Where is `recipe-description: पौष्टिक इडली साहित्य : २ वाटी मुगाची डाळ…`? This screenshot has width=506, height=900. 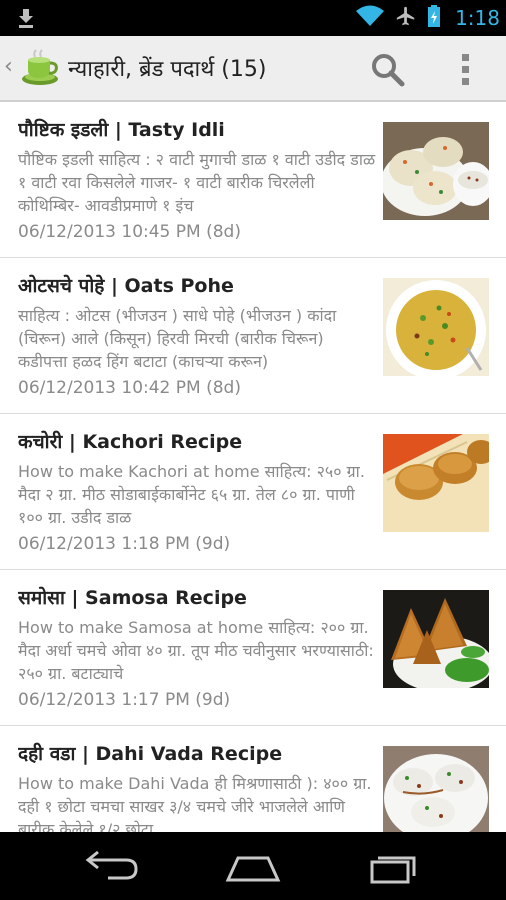 recipe-description: पौष्टिक इडली साहित्य : २ वाटी मुगाची डाळ… is located at coordinates (197, 182).